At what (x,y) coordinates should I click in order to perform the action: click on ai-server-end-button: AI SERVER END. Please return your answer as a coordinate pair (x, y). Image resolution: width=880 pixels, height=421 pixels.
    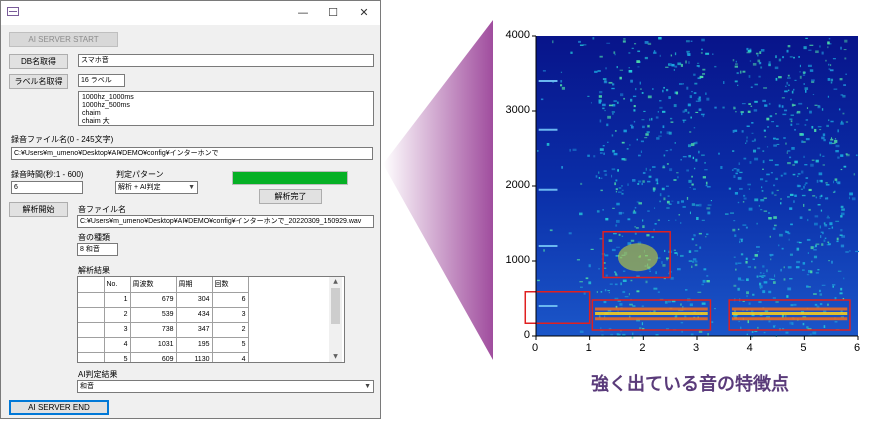
    Looking at the image, I should click on (59, 407).